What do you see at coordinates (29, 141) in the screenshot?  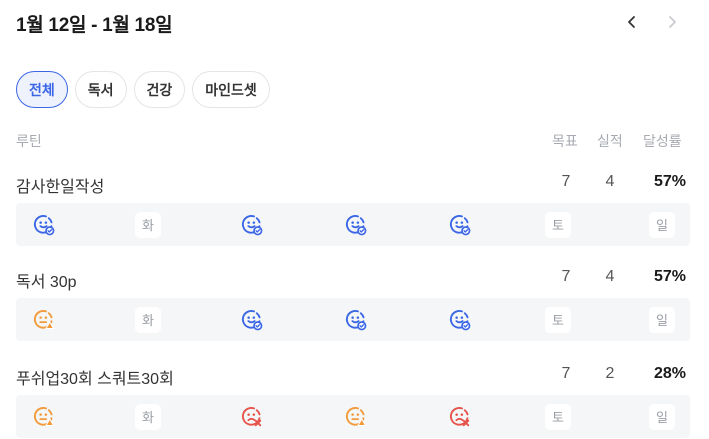 I see `column-header-routine: 루틴` at bounding box center [29, 141].